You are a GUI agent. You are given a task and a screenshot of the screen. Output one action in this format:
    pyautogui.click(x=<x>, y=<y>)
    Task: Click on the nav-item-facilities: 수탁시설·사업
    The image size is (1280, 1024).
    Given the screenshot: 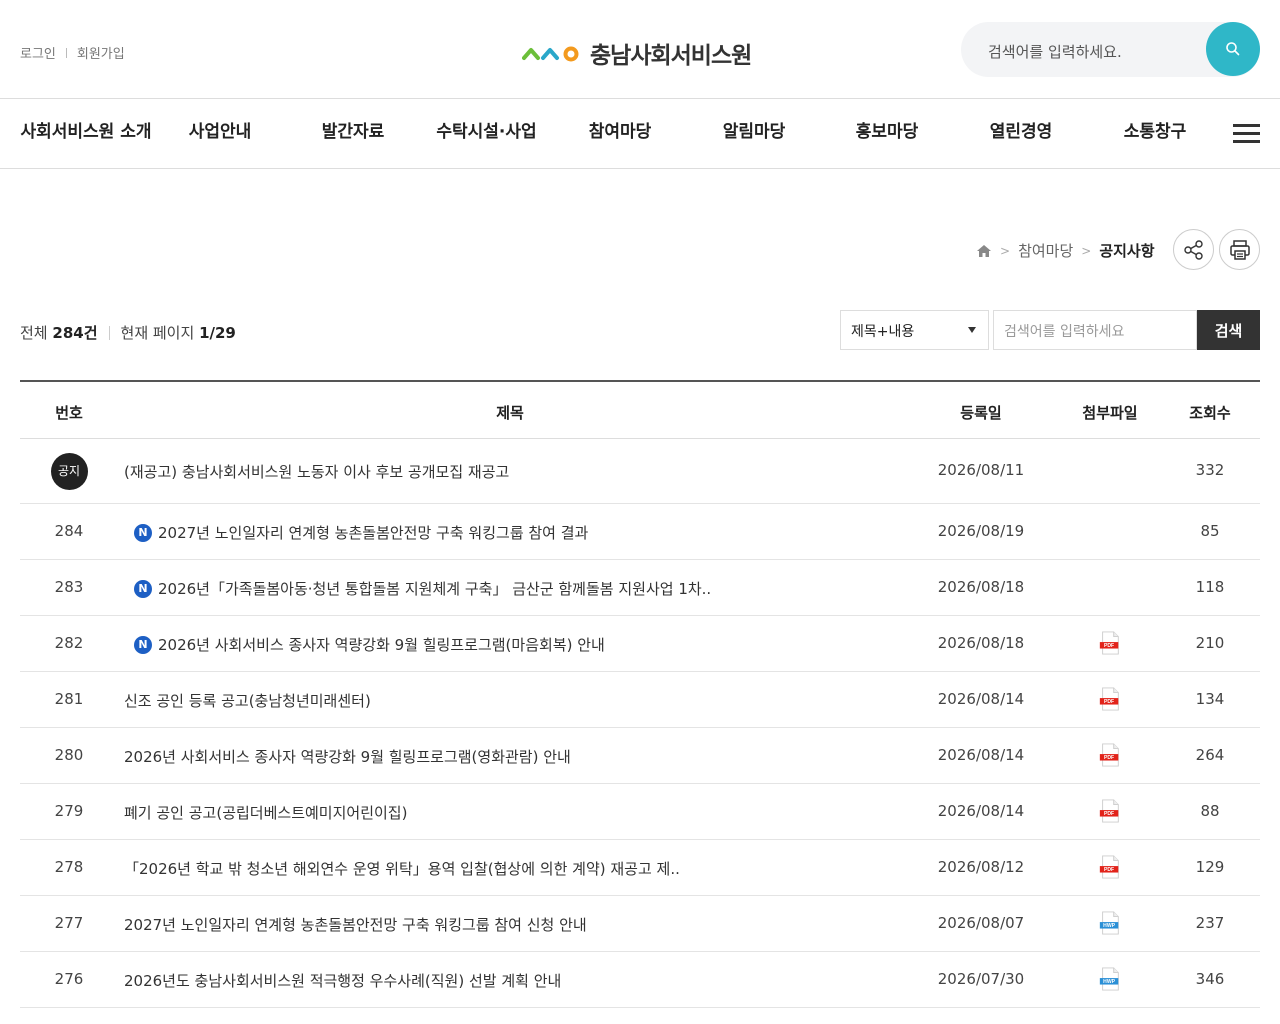 What is the action you would take?
    pyautogui.click(x=486, y=123)
    